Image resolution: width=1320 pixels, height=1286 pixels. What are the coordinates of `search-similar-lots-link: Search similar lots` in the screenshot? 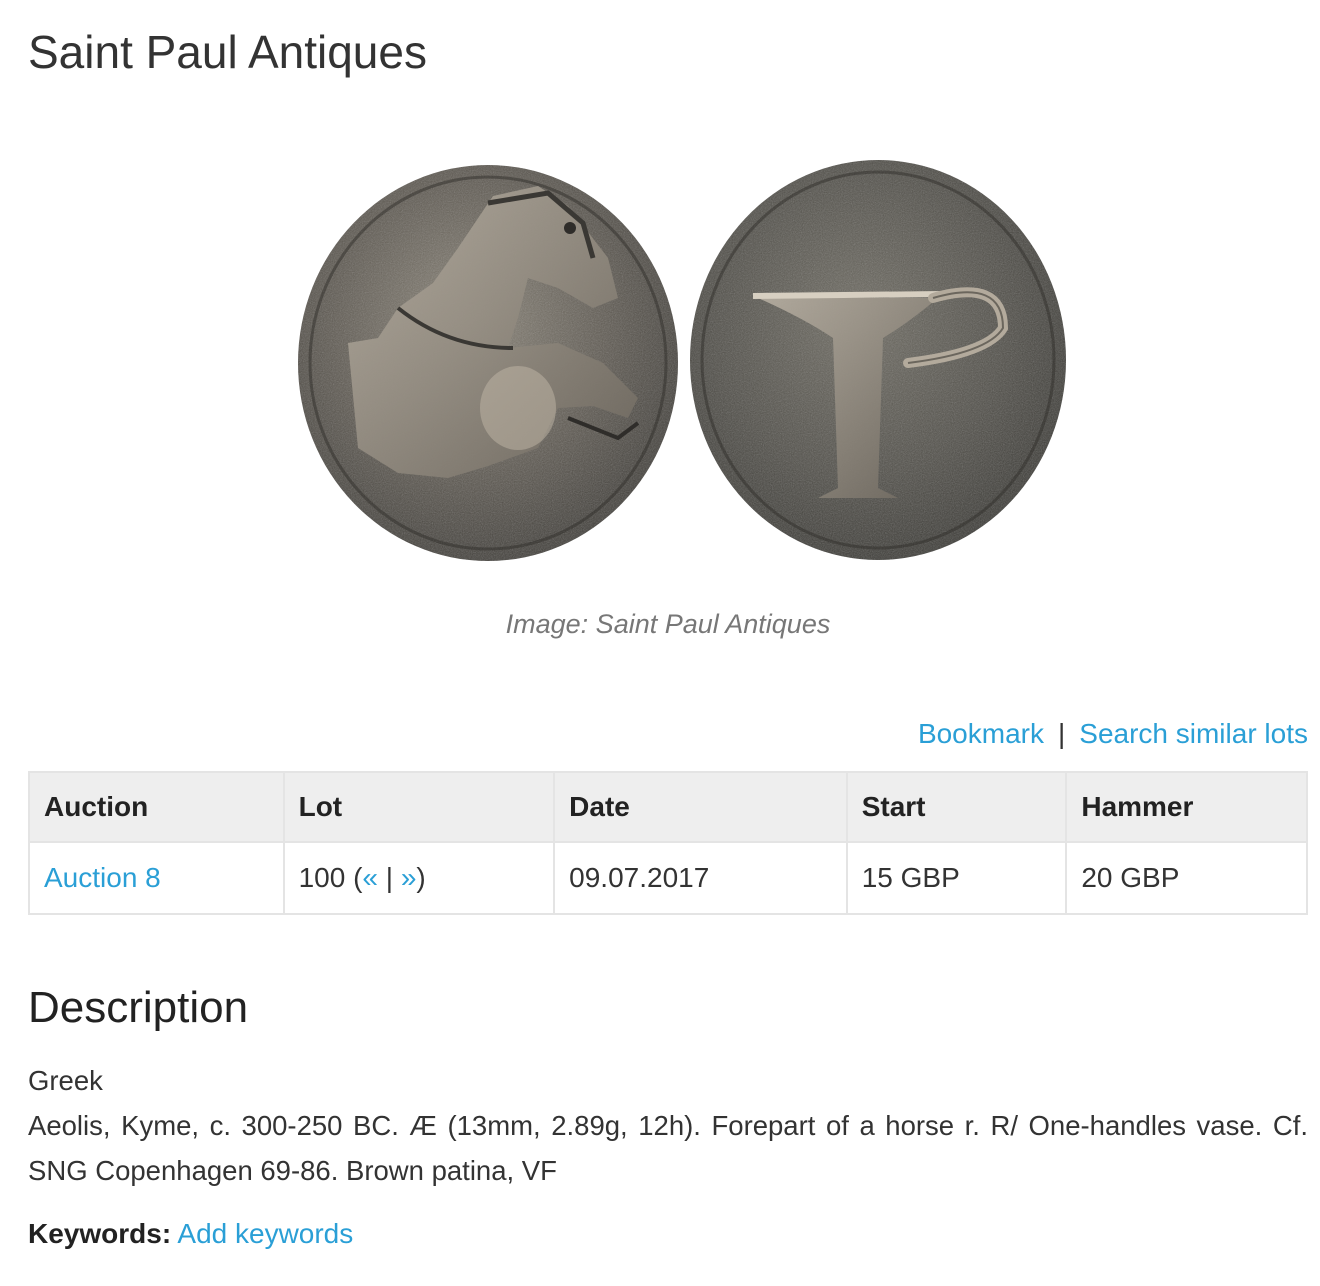 It's located at (1193, 733).